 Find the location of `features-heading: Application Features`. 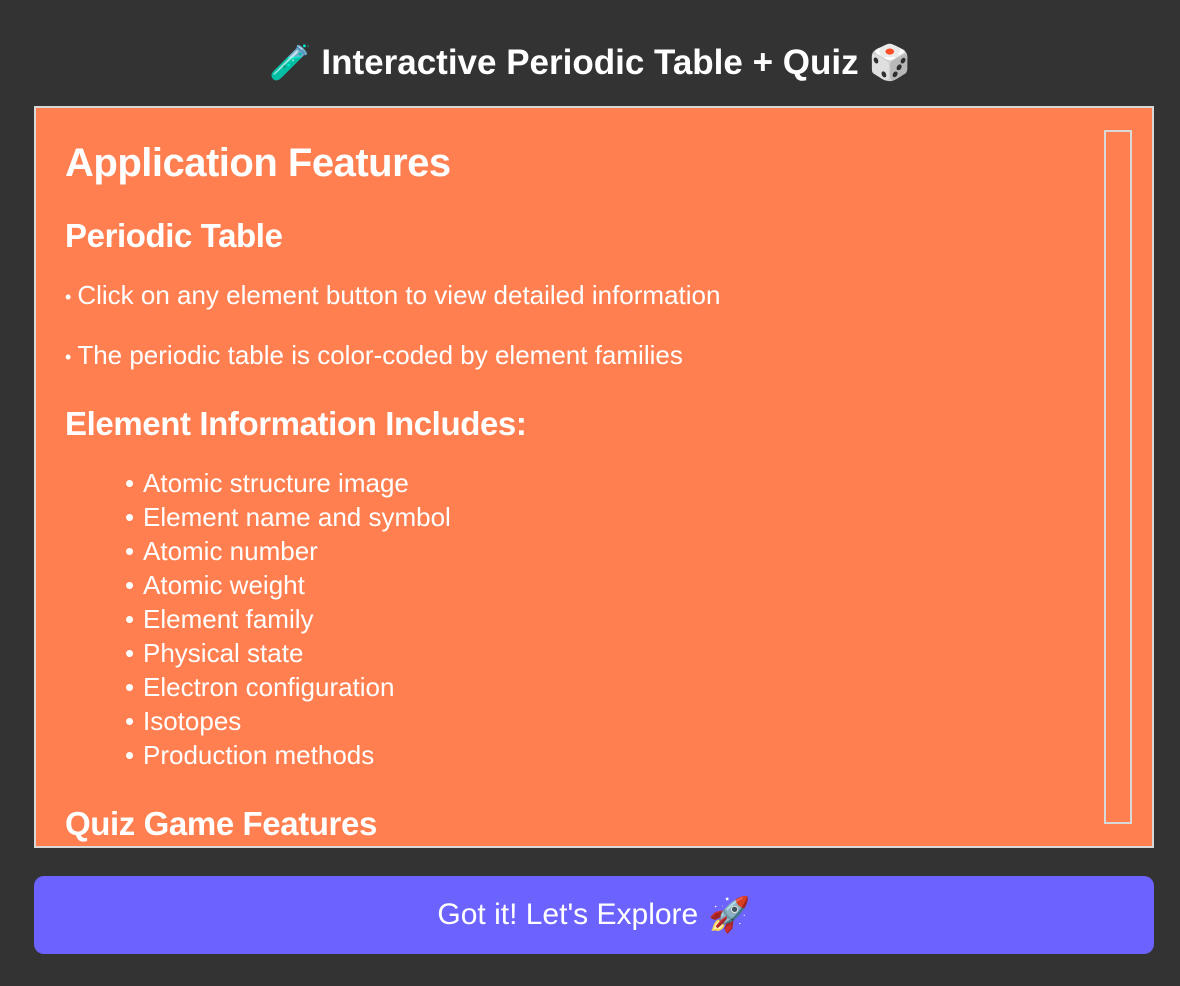

features-heading: Application Features is located at coordinates (258, 163).